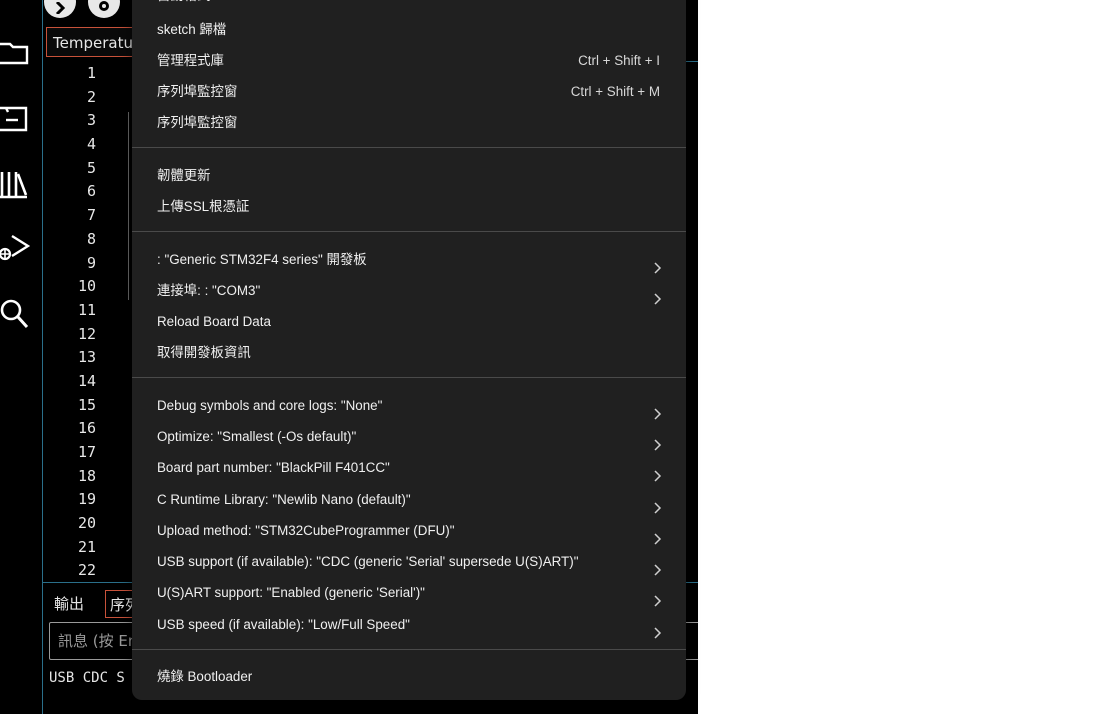  Describe the element at coordinates (86, 523) in the screenshot. I see `line-number: 20` at that location.